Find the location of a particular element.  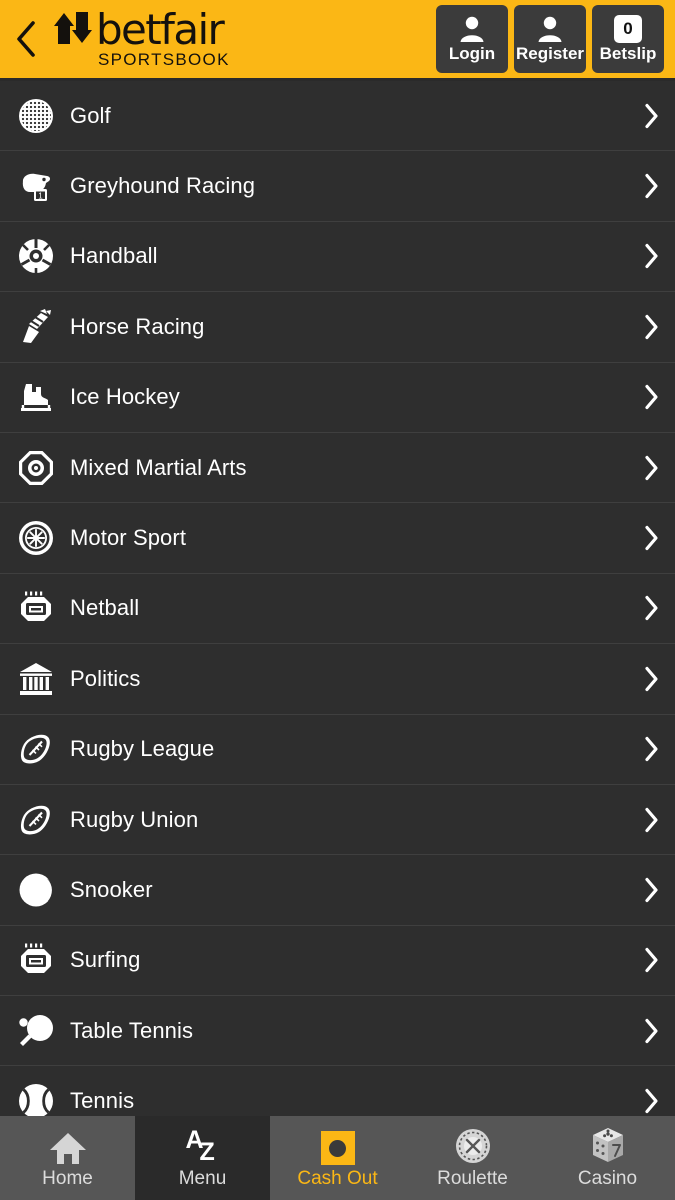

sport-row-label: Horse Racing is located at coordinates (137, 326).